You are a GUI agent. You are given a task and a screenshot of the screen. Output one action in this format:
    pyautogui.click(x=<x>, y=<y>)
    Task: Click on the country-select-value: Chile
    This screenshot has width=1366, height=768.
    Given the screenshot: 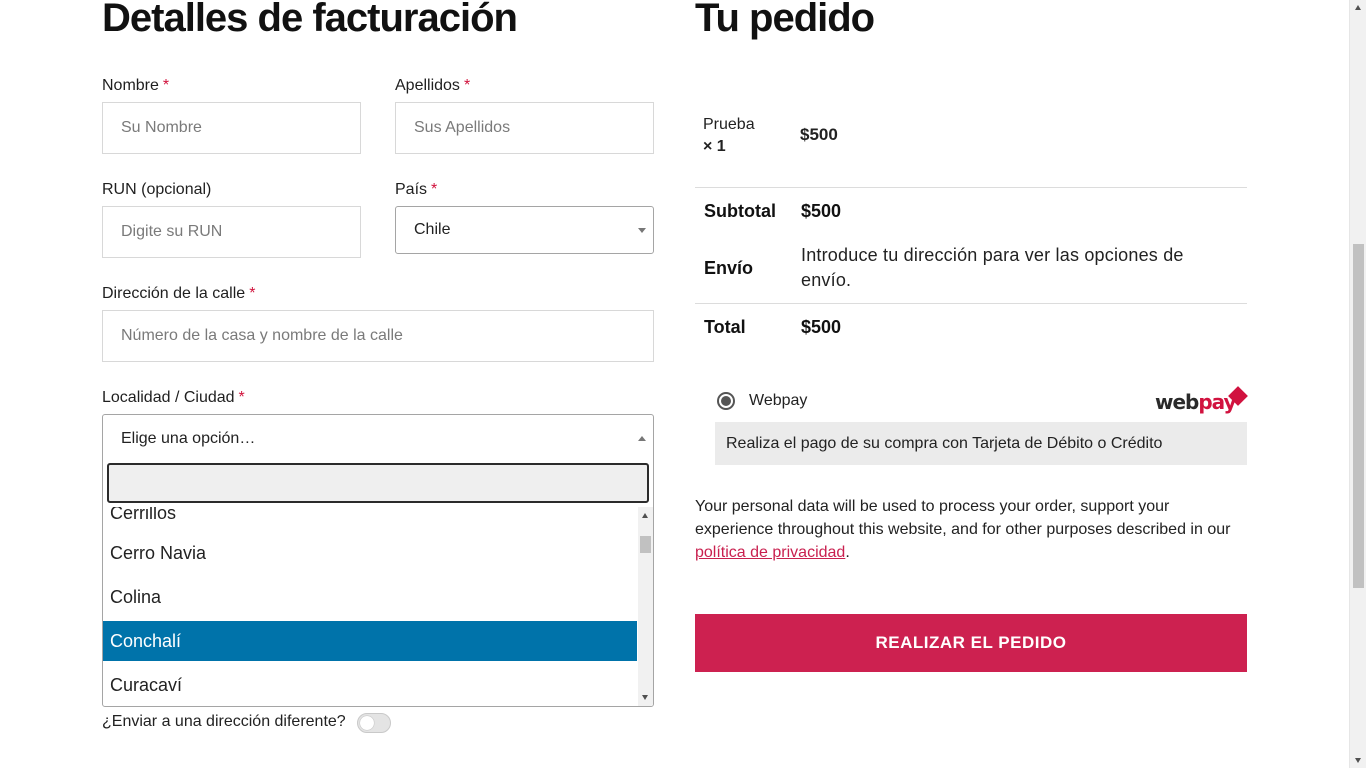 What is the action you would take?
    pyautogui.click(x=432, y=229)
    